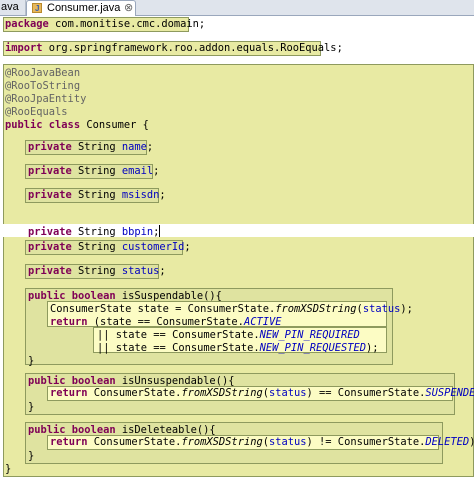  I want to click on class-close-brace: }, so click(8, 469).